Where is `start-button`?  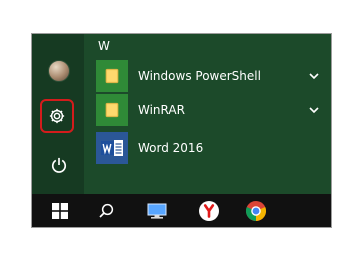 start-button is located at coordinates (60, 210).